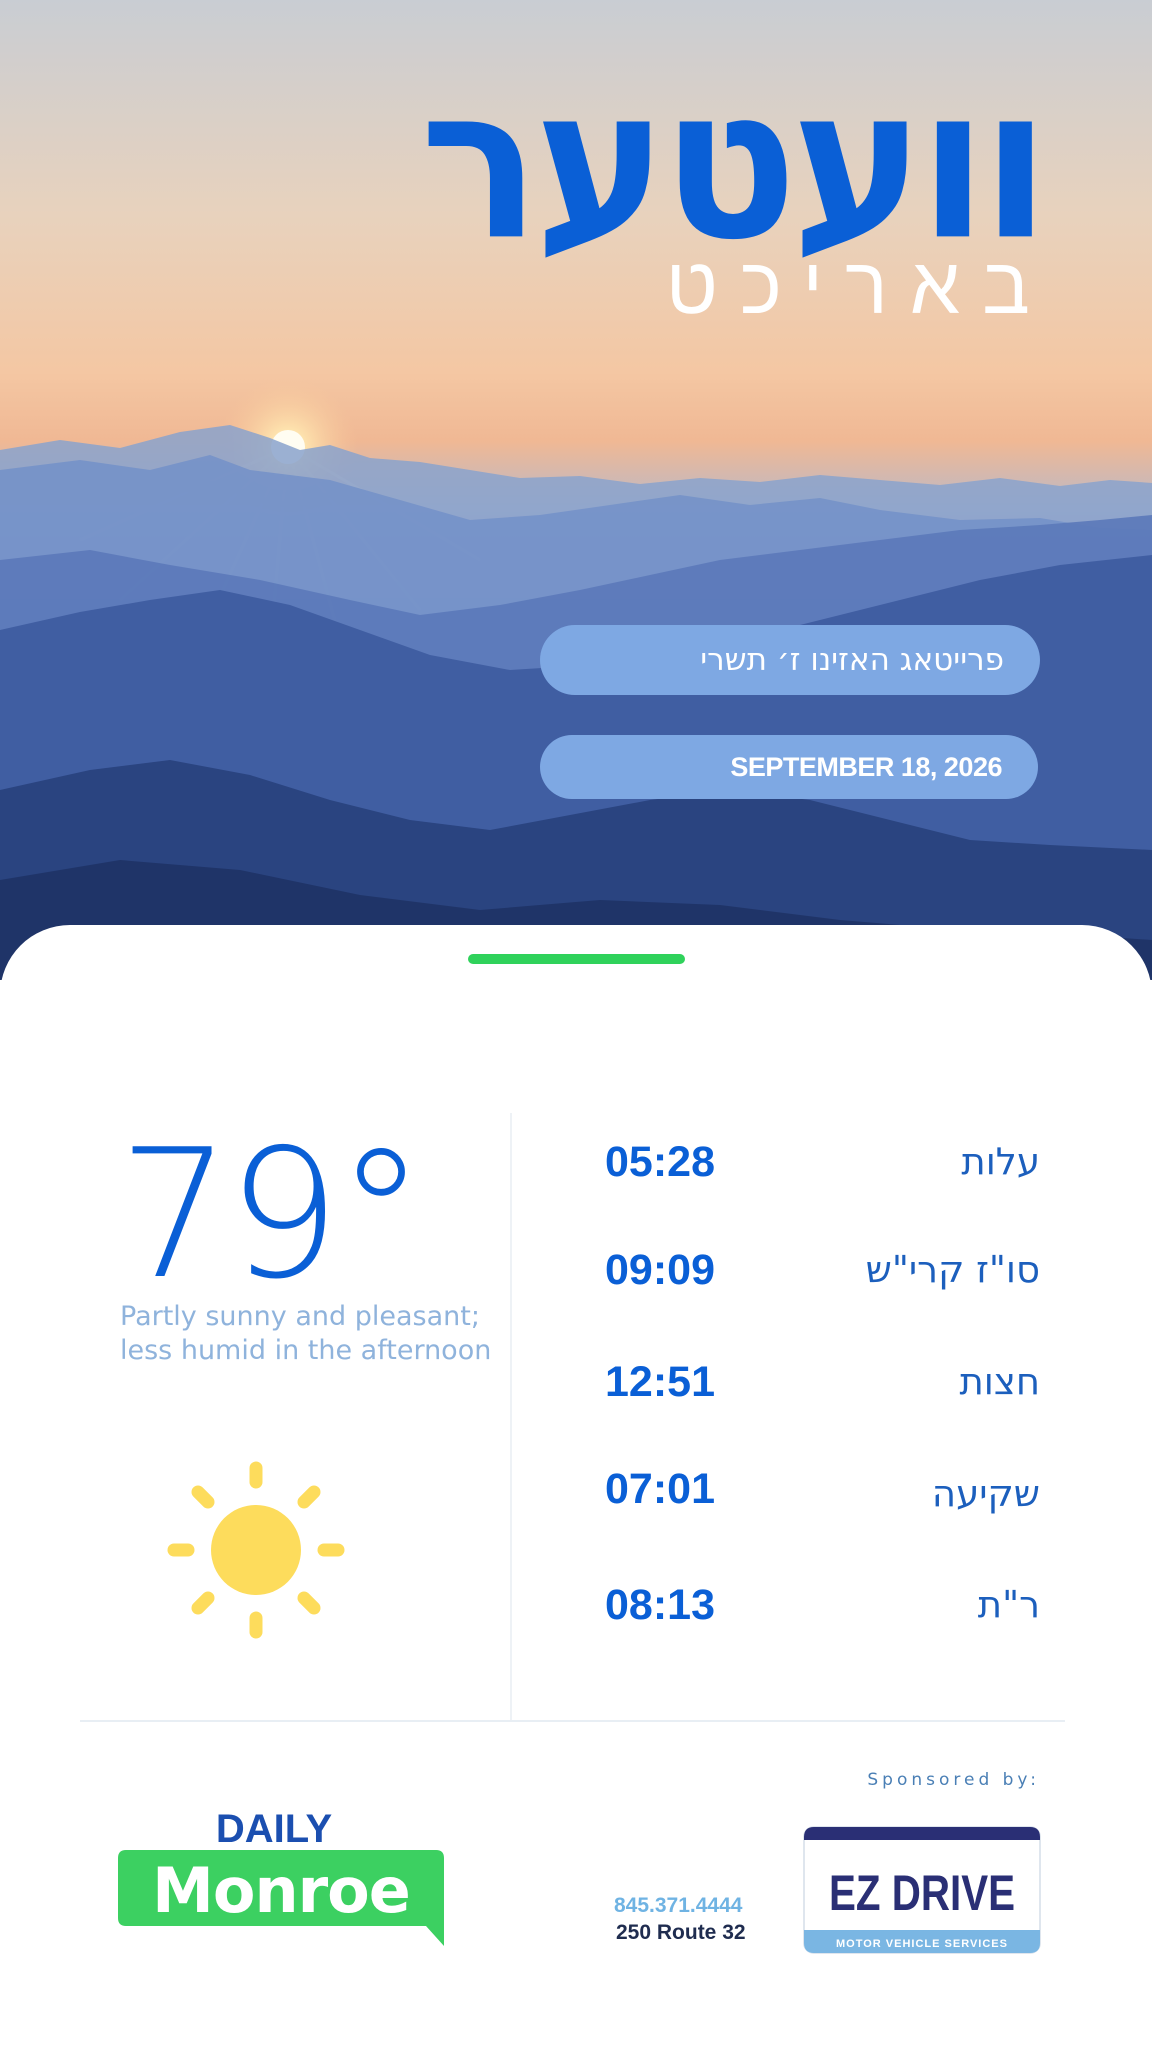 Image resolution: width=1152 pixels, height=2048 pixels. Describe the element at coordinates (660, 1605) in the screenshot. I see `zman-time: 08:13` at that location.